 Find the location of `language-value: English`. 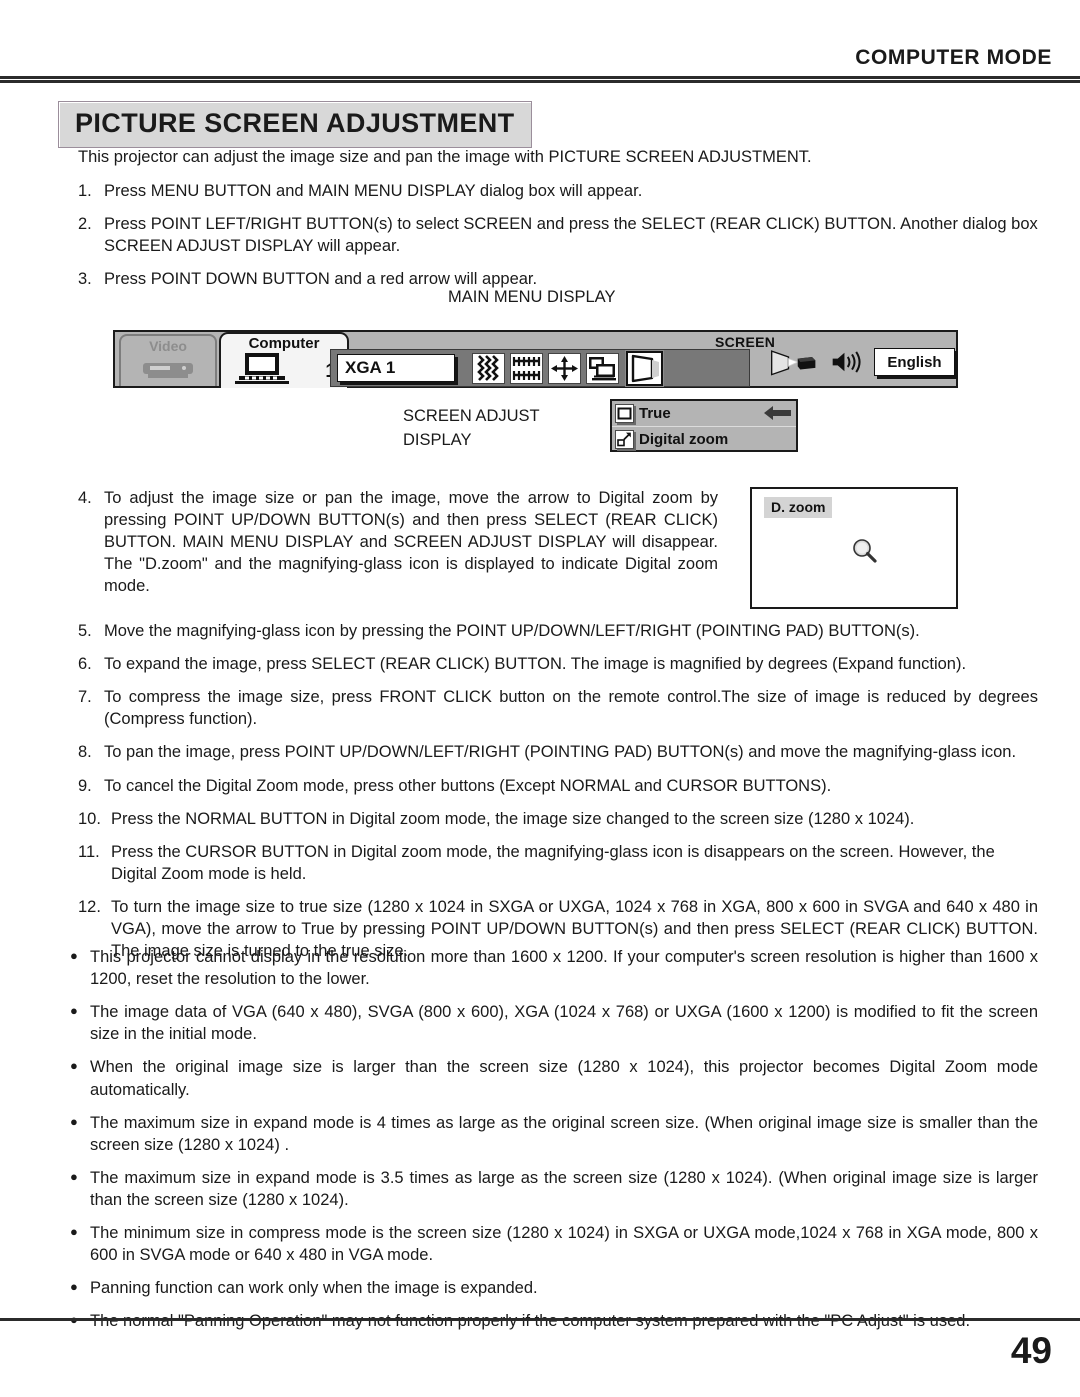

language-value: English is located at coordinates (914, 362).